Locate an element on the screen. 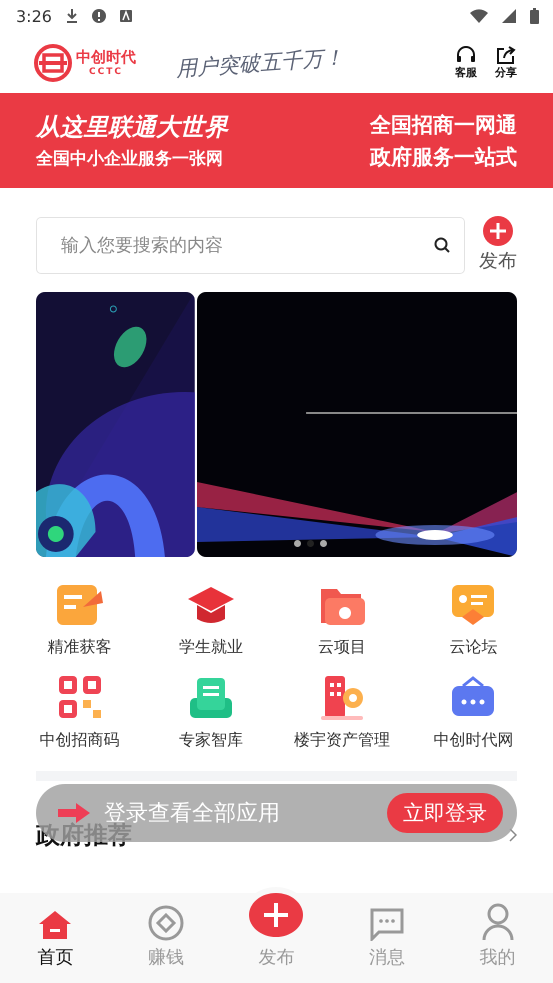 This screenshot has height=983, width=553. tab-bar-item: 首页 is located at coordinates (55, 938).